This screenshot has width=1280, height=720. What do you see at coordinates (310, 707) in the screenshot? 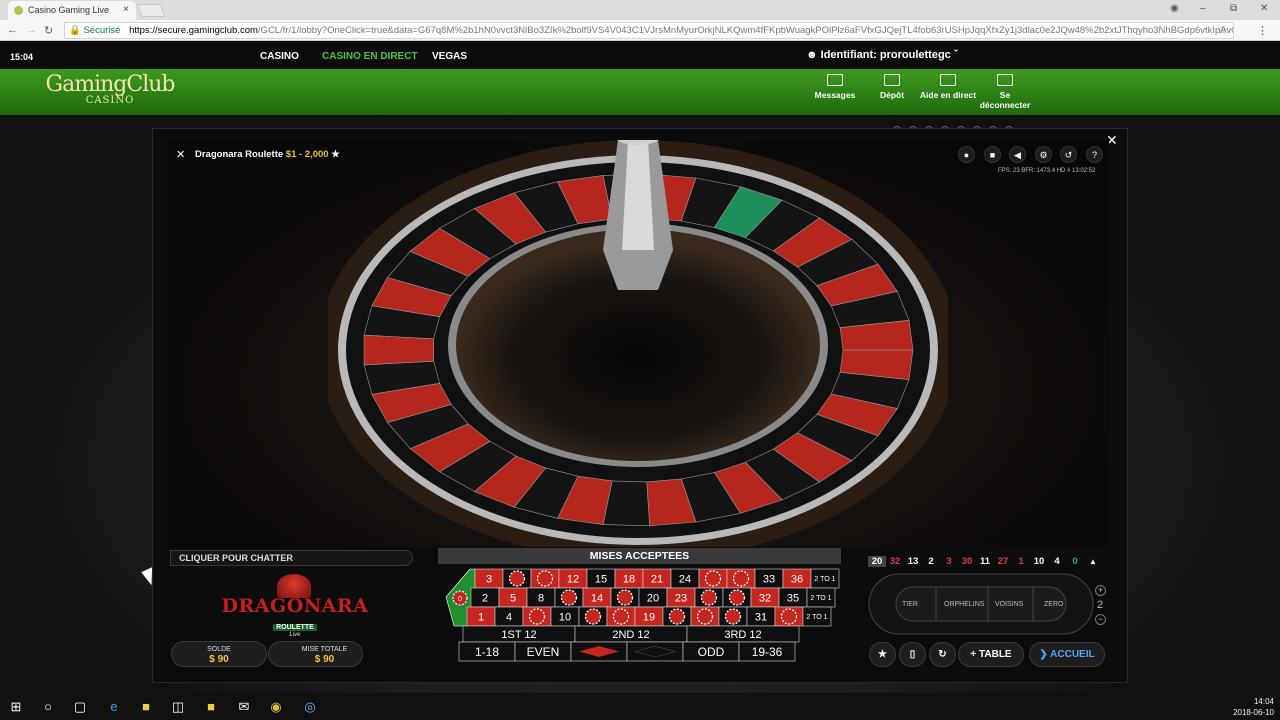
I see `recorder-icon: ◎` at bounding box center [310, 707].